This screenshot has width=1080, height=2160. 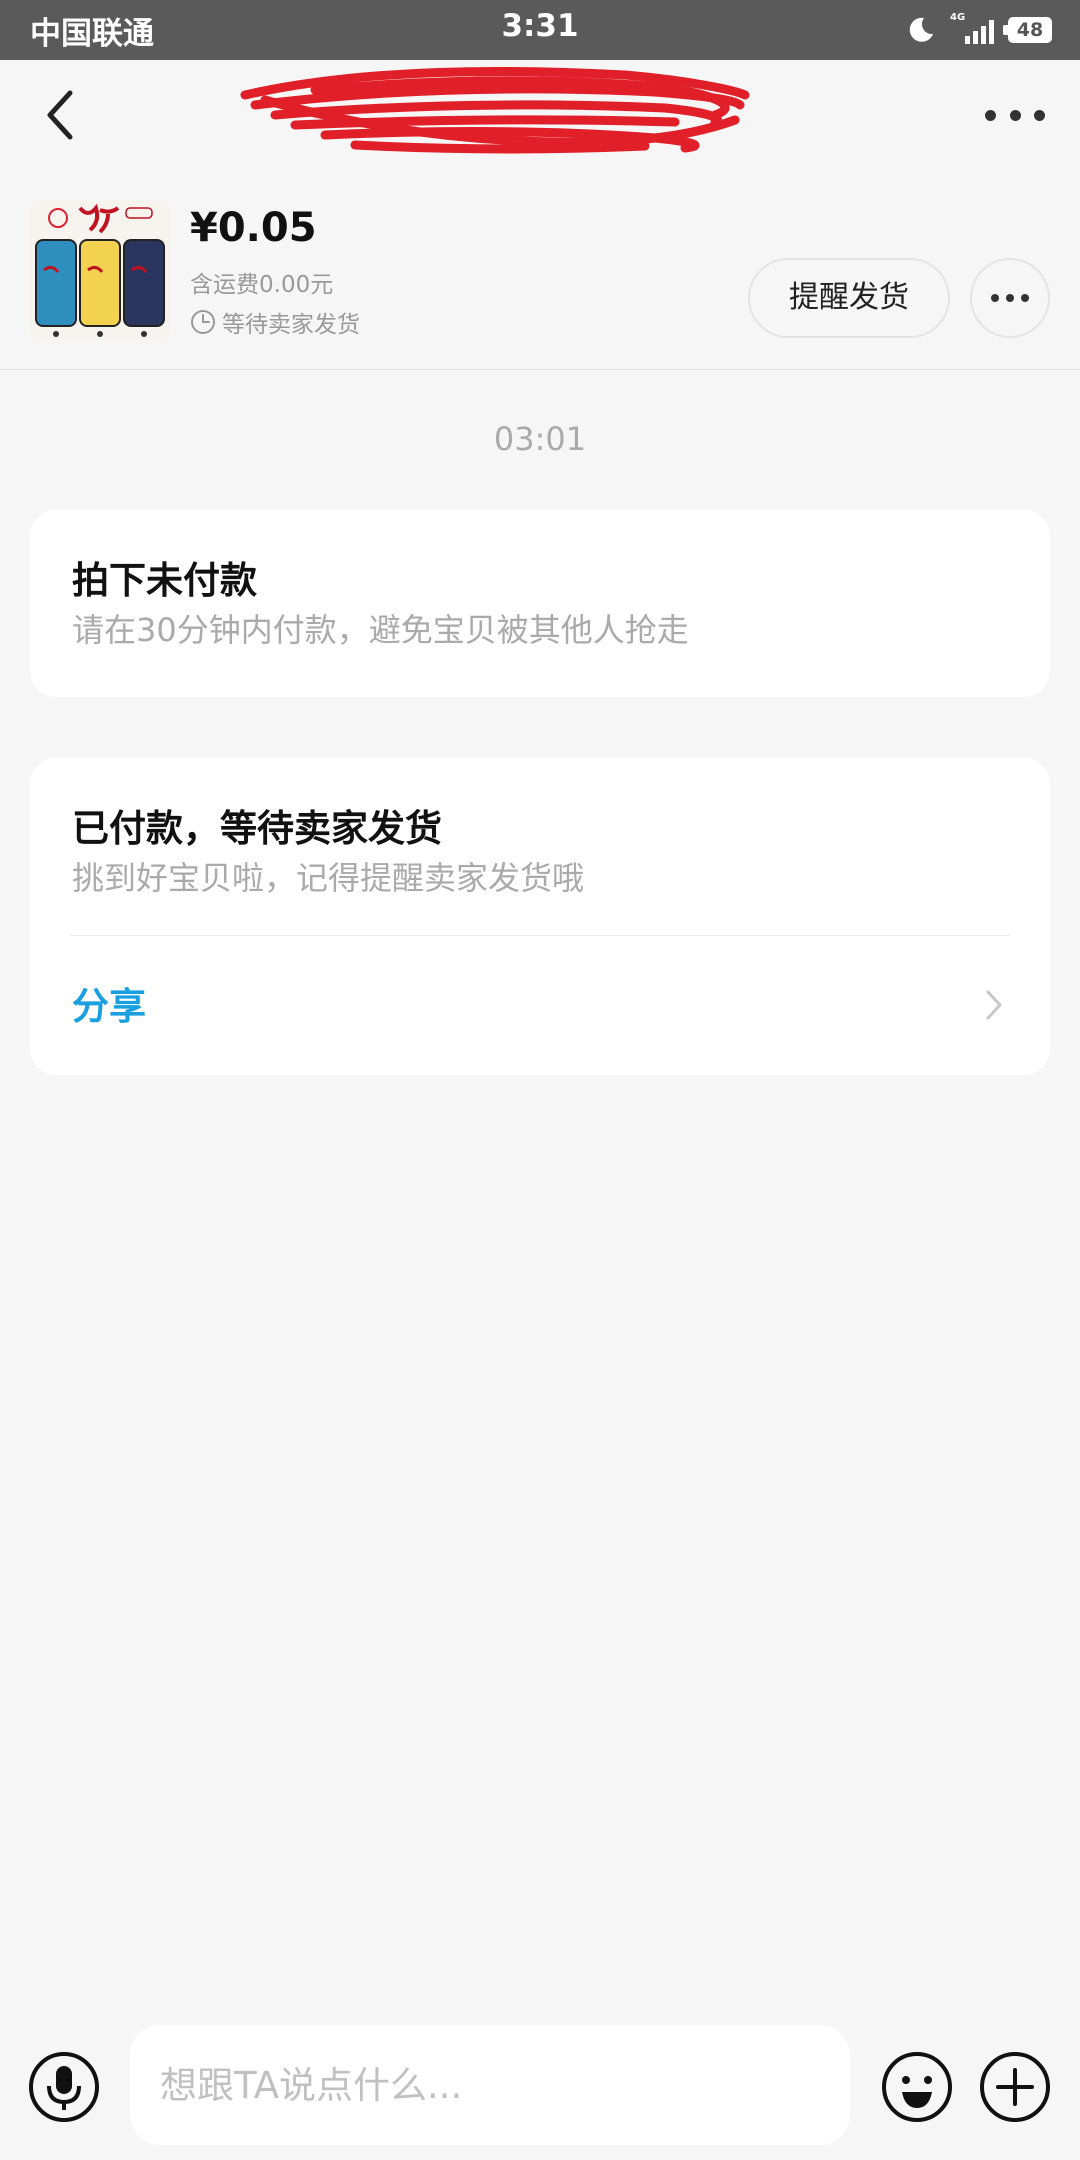 What do you see at coordinates (109, 1003) in the screenshot?
I see `share-link: 分享` at bounding box center [109, 1003].